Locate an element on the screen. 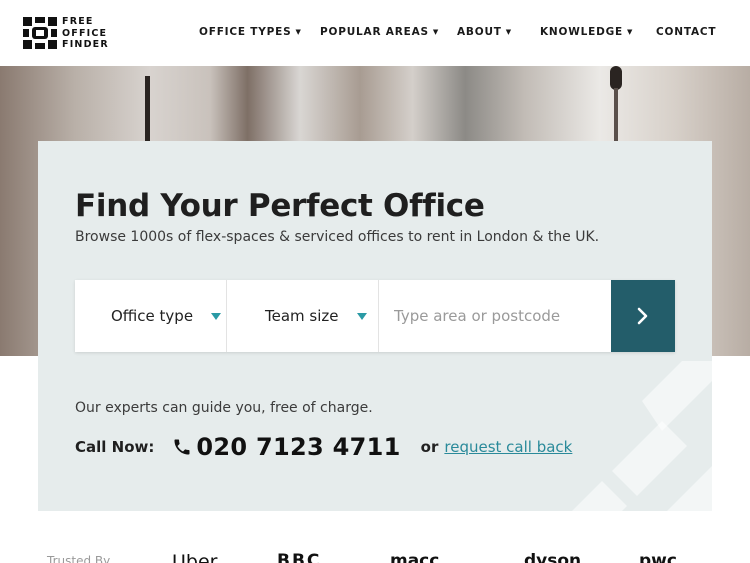 Image resolution: width=750 pixels, height=563 pixels. logo-text: FREE OFFICE FINDER is located at coordinates (85, 33).